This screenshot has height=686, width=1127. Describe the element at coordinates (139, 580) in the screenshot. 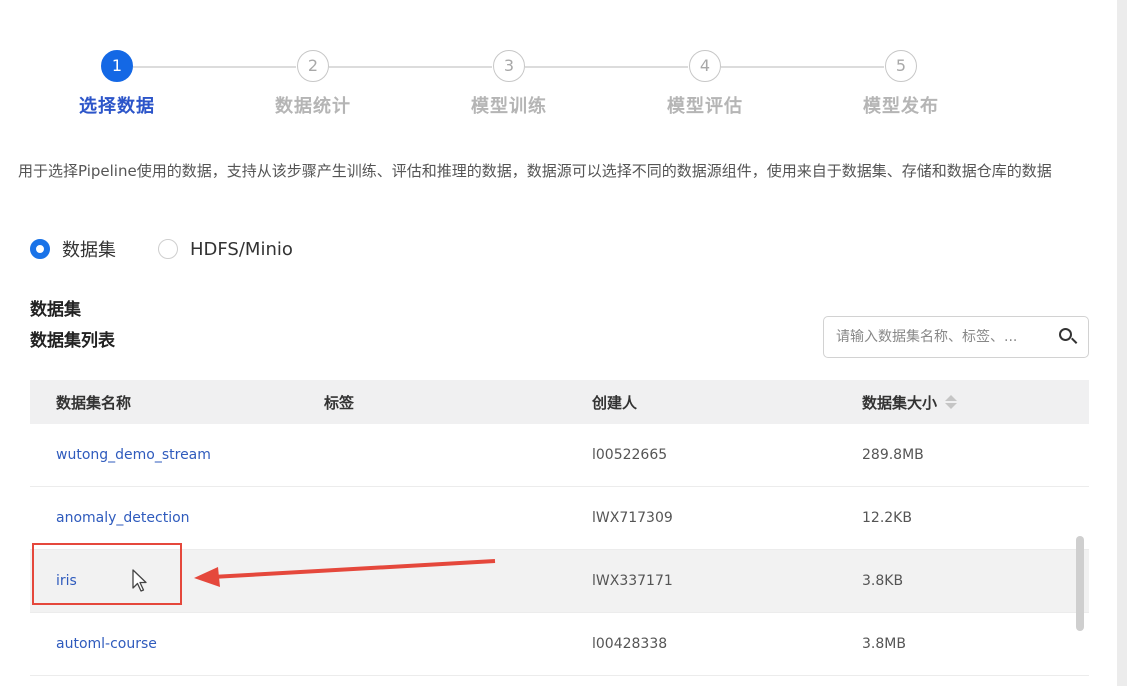

I see `mouse-cursor-icon` at that location.